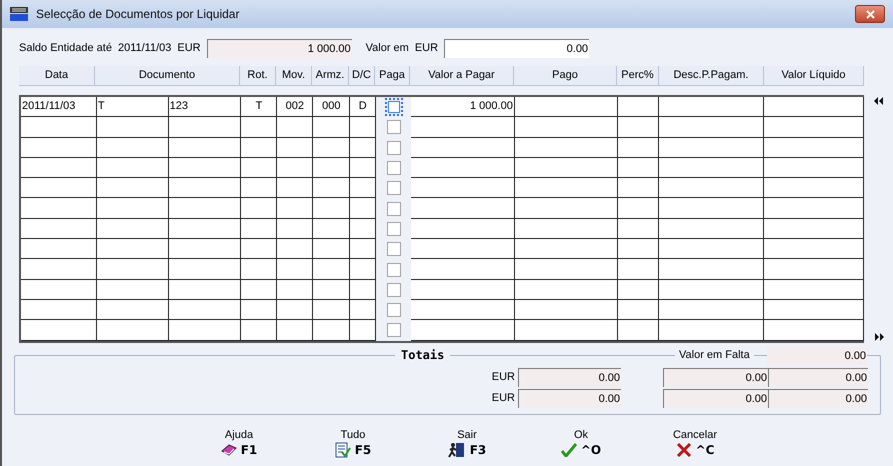  What do you see at coordinates (392, 76) in the screenshot?
I see `column-header: Paga` at bounding box center [392, 76].